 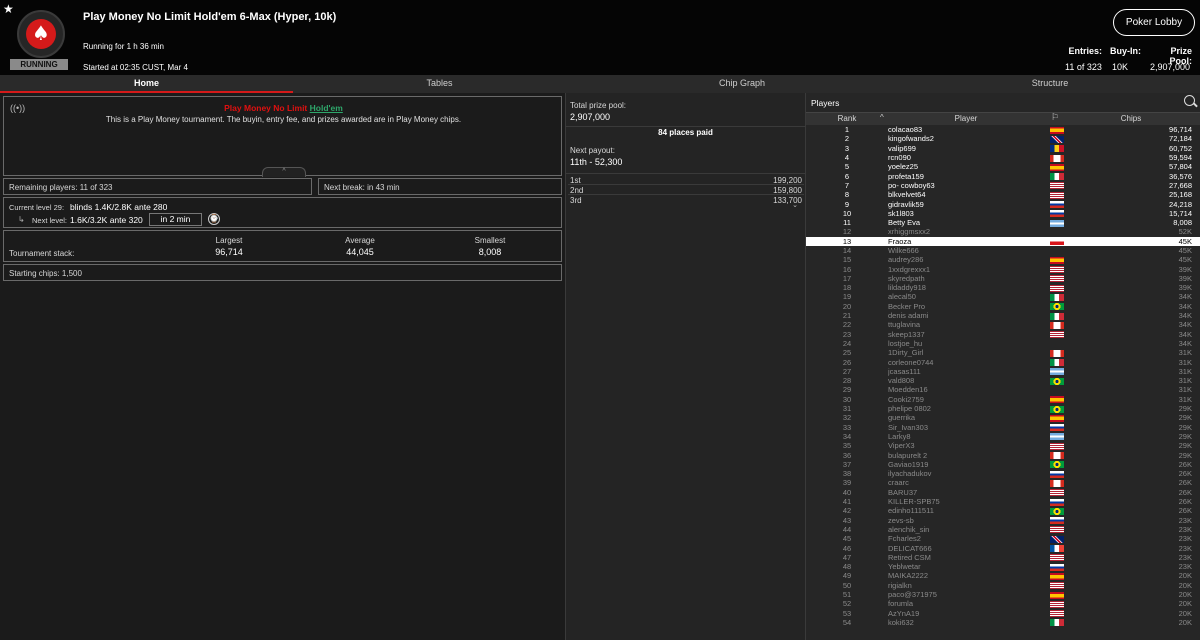 What do you see at coordinates (1003, 157) in the screenshot?
I see `player-row: 4 rcn090 59,594` at bounding box center [1003, 157].